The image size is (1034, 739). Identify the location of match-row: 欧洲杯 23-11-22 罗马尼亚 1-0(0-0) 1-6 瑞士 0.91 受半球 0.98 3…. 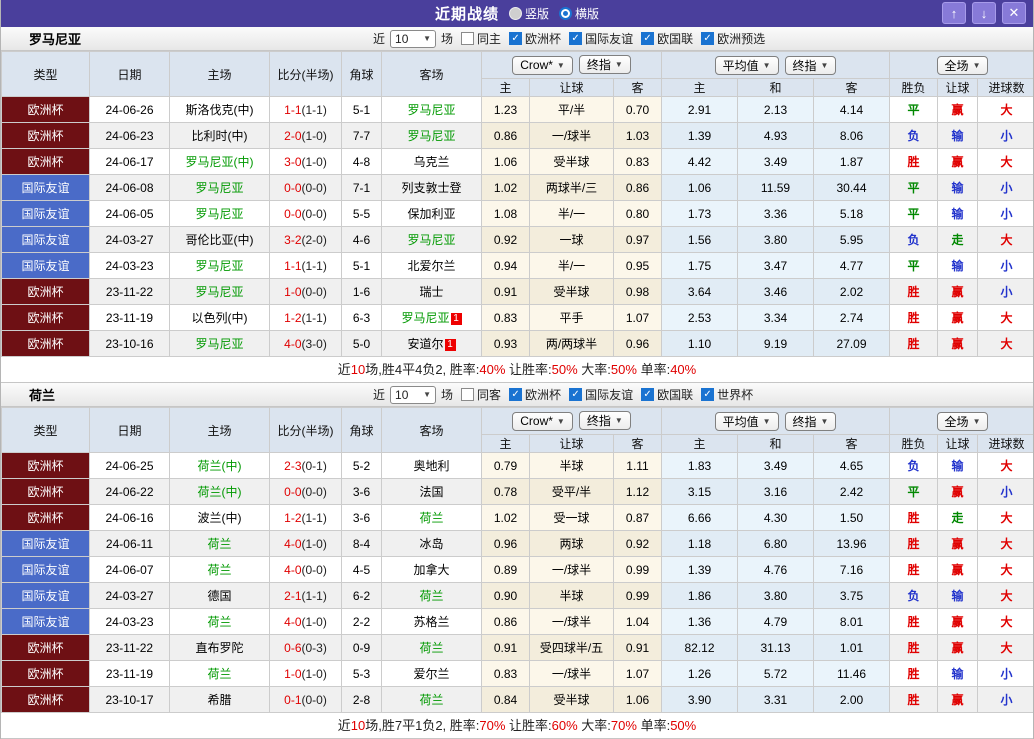
(517, 291).